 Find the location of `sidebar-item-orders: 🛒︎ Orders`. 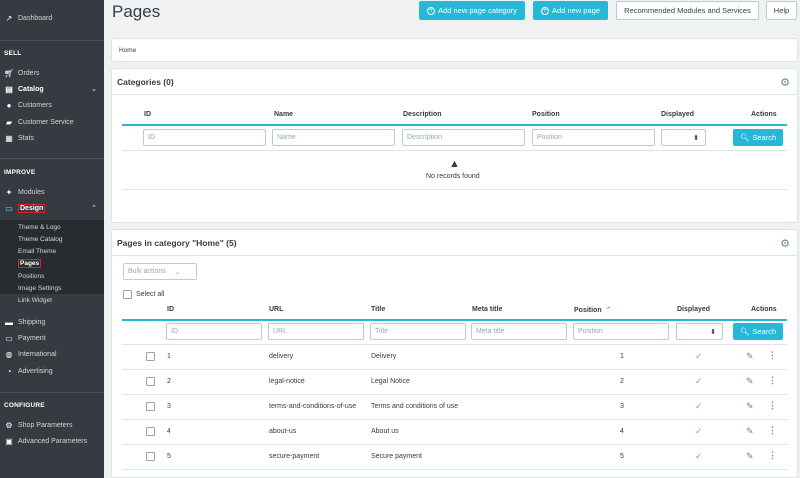

sidebar-item-orders: 🛒︎ Orders is located at coordinates (52, 73).